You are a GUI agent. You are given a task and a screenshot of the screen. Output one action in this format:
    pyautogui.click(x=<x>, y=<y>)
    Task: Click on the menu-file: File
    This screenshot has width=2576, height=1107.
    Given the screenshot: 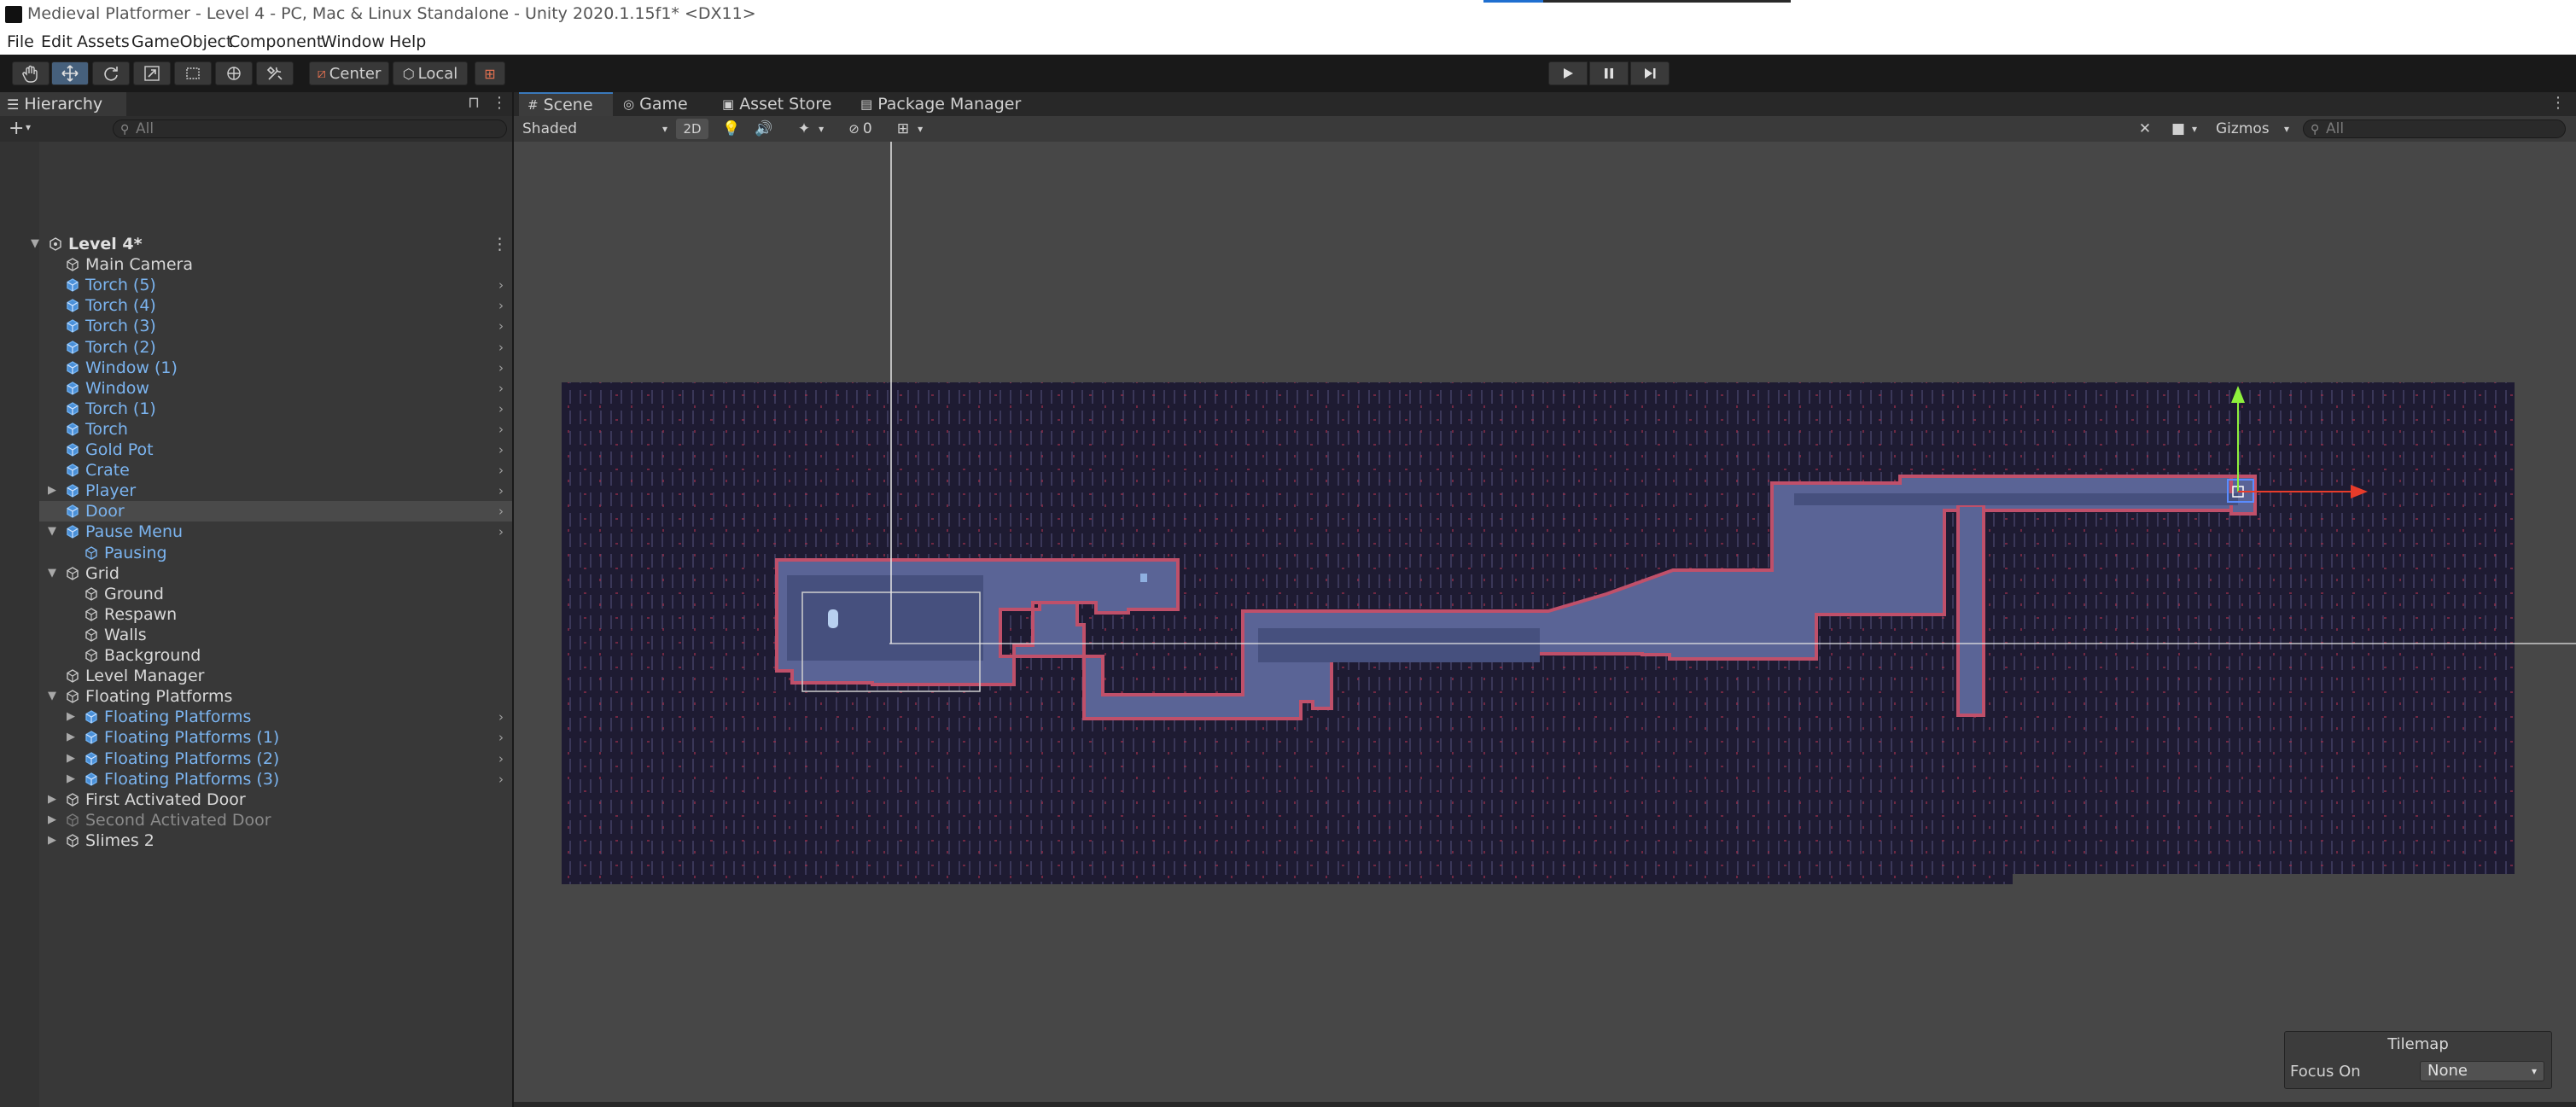 What is the action you would take?
    pyautogui.click(x=20, y=41)
    